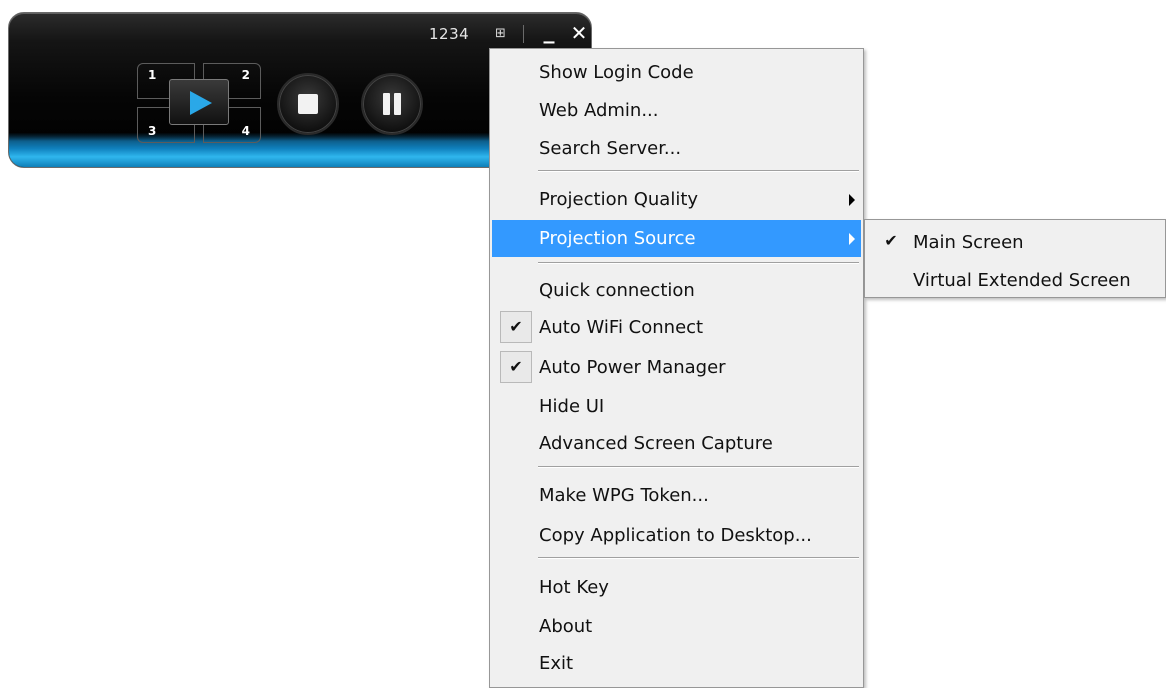 The height and width of the screenshot is (688, 1166). Describe the element at coordinates (676, 626) in the screenshot. I see `menu-item-about: About` at that location.